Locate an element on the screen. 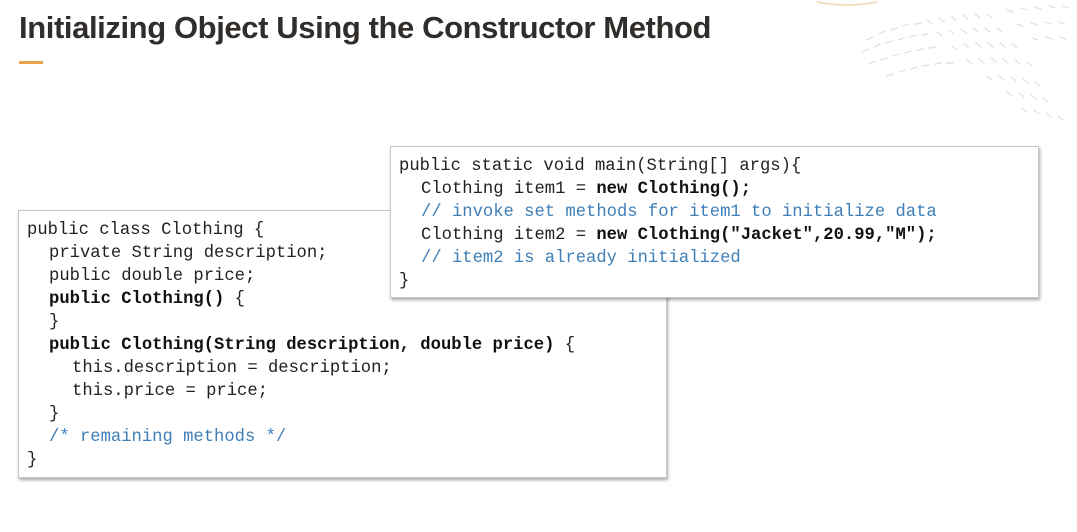  decorative-pattern is located at coordinates (943, 61).